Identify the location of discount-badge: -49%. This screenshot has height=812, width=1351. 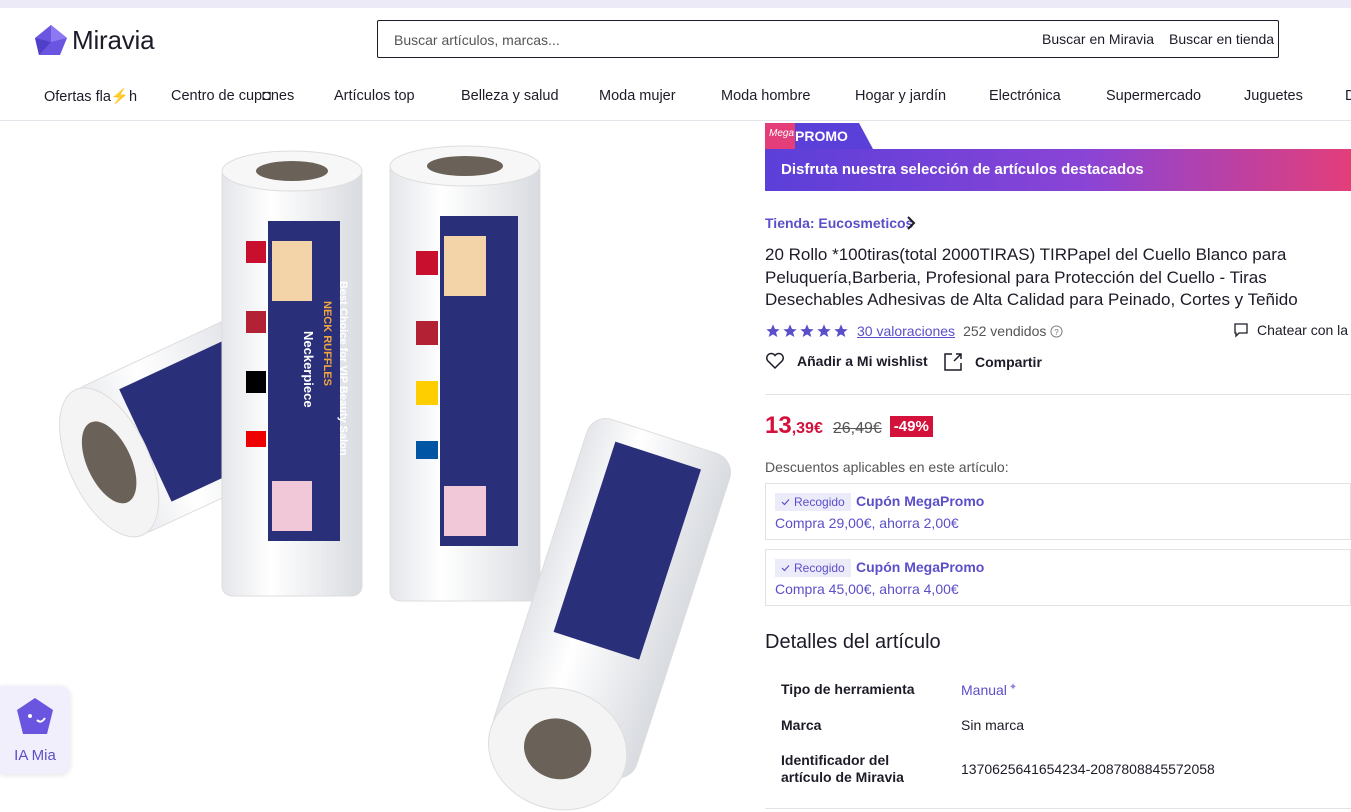
(911, 426).